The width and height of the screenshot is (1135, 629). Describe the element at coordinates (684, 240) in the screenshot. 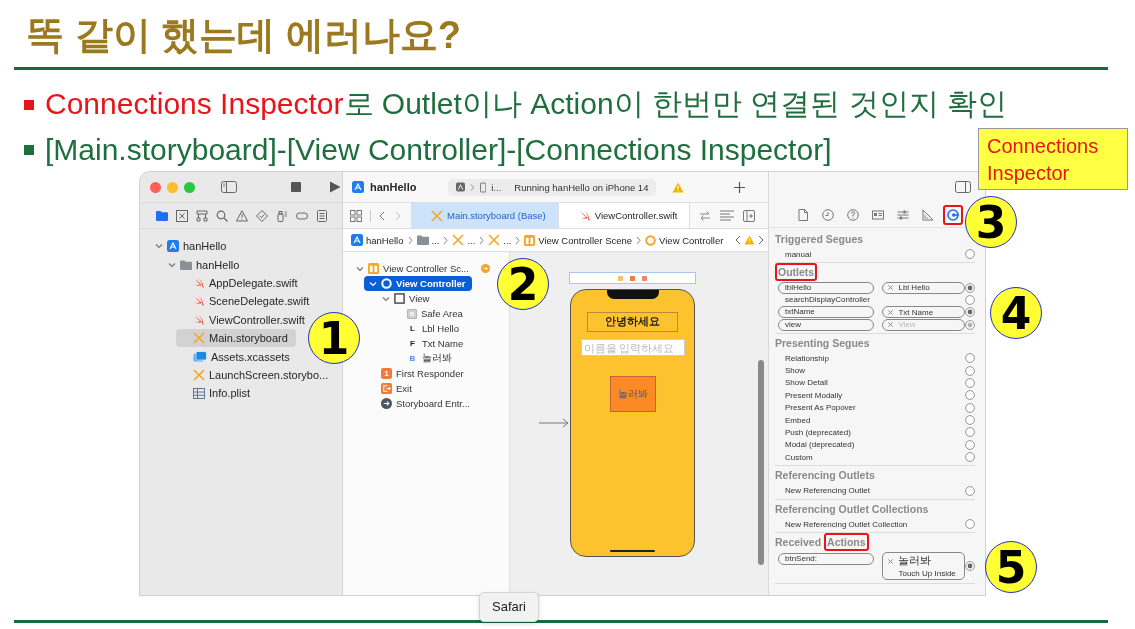

I see `breadcrumb-item: View Controller` at that location.